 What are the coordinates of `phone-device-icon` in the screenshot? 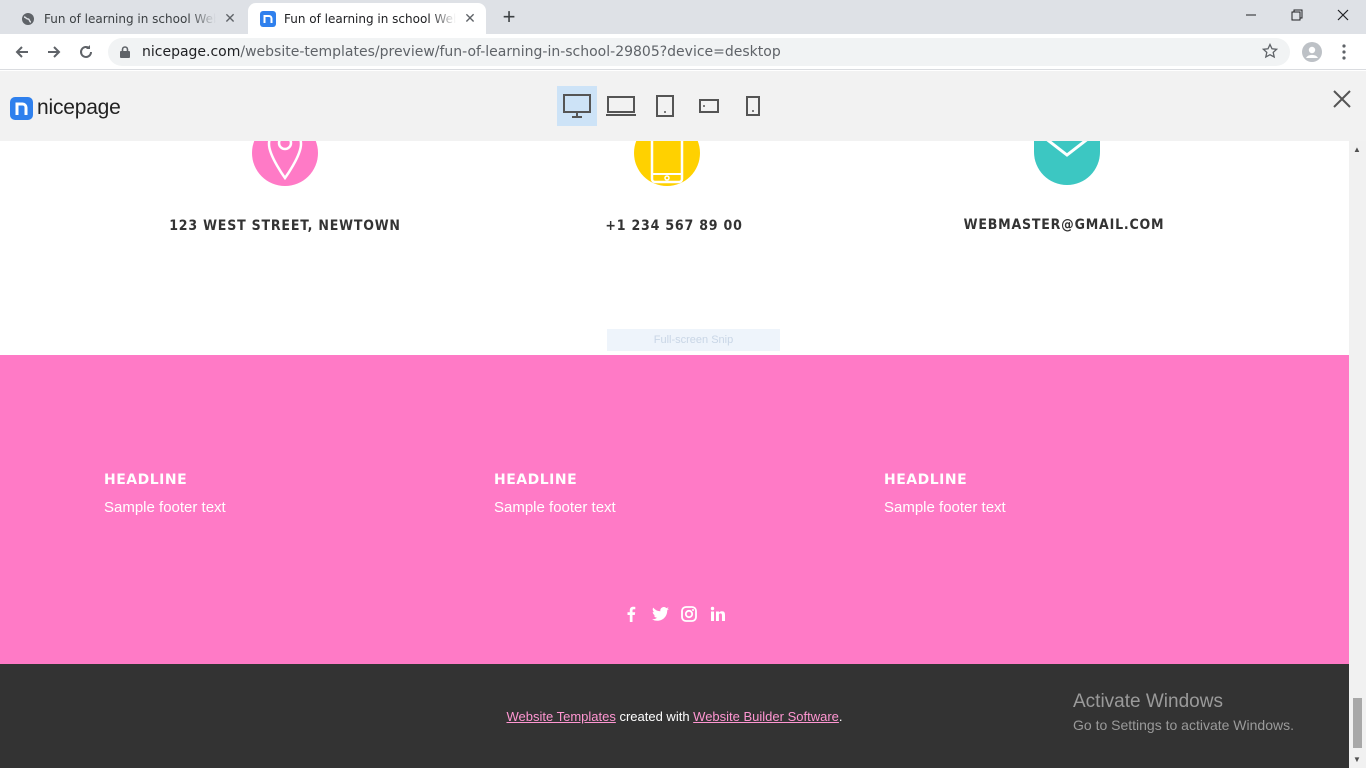 It's located at (667, 163).